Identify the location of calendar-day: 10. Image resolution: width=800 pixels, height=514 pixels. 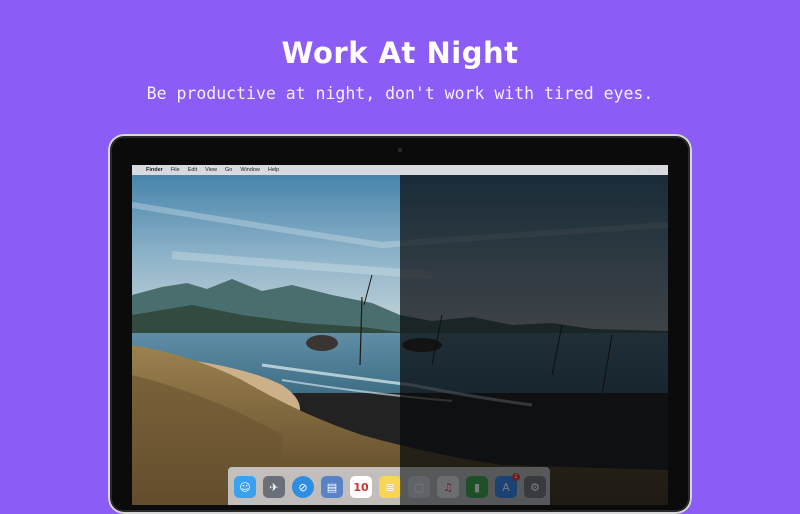
(361, 487).